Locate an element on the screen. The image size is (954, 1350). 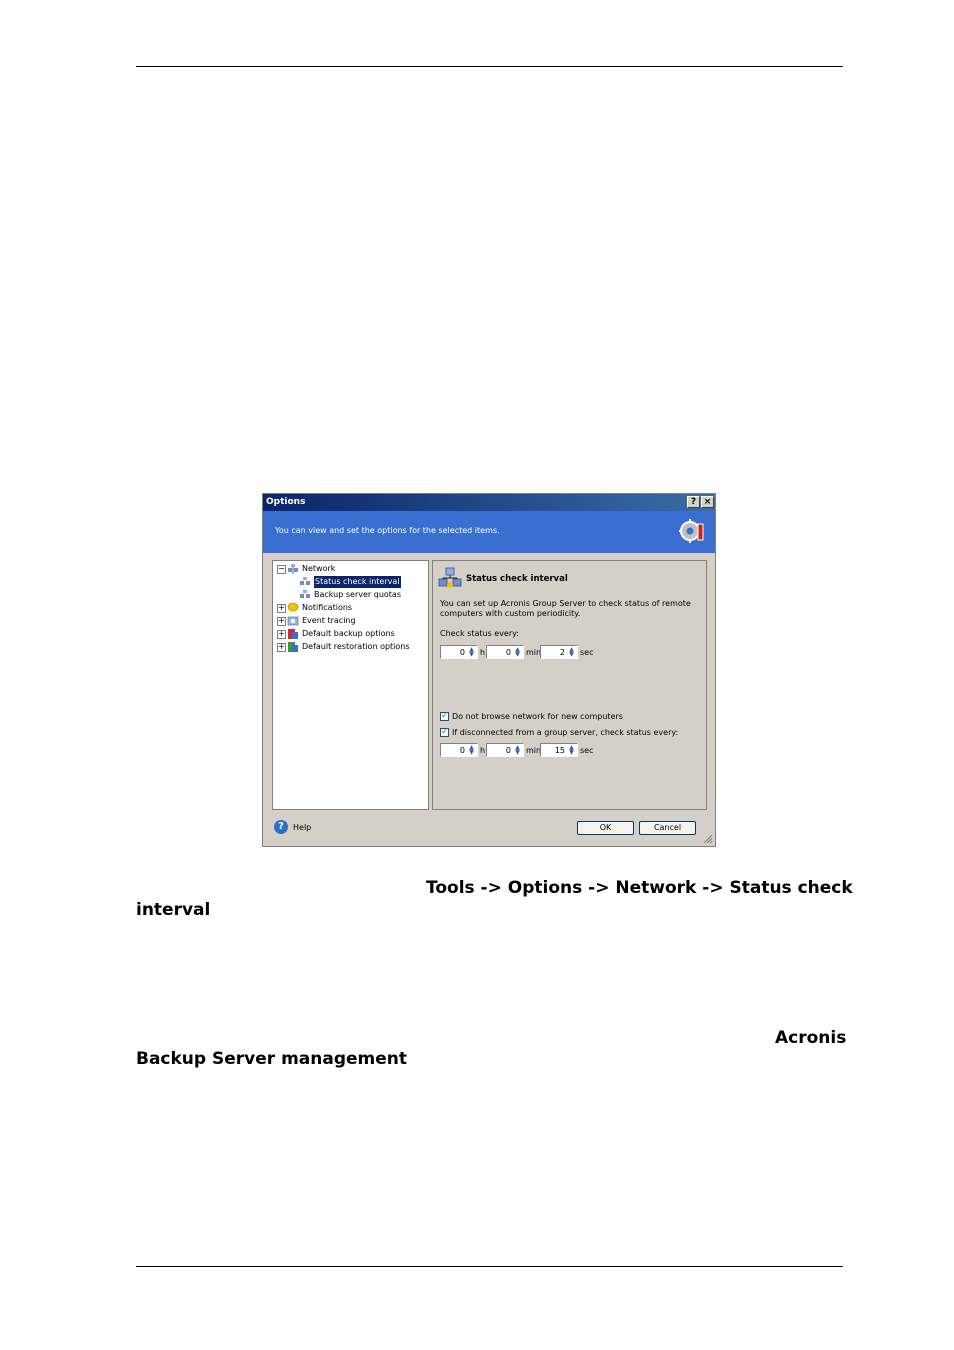
tree-item-notifications: + Notifications is located at coordinates (350, 608).